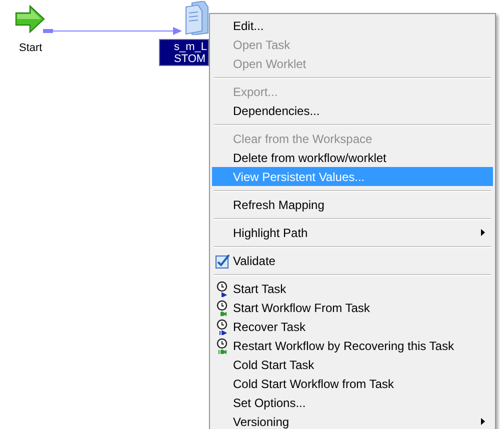 Image resolution: width=500 pixels, height=429 pixels. What do you see at coordinates (352, 326) in the screenshot?
I see `menu-item: Recover Task` at bounding box center [352, 326].